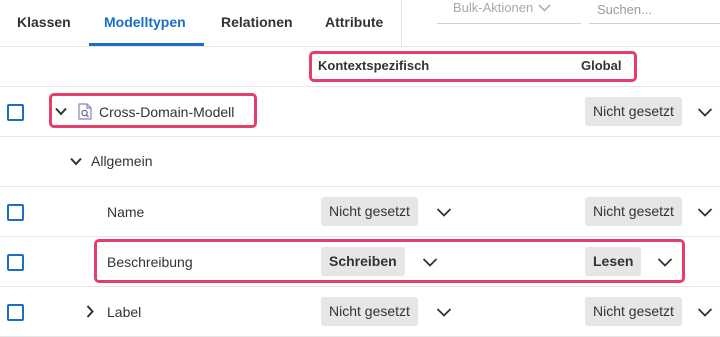  Describe the element at coordinates (122, 161) in the screenshot. I see `group-label: Allgemein` at that location.